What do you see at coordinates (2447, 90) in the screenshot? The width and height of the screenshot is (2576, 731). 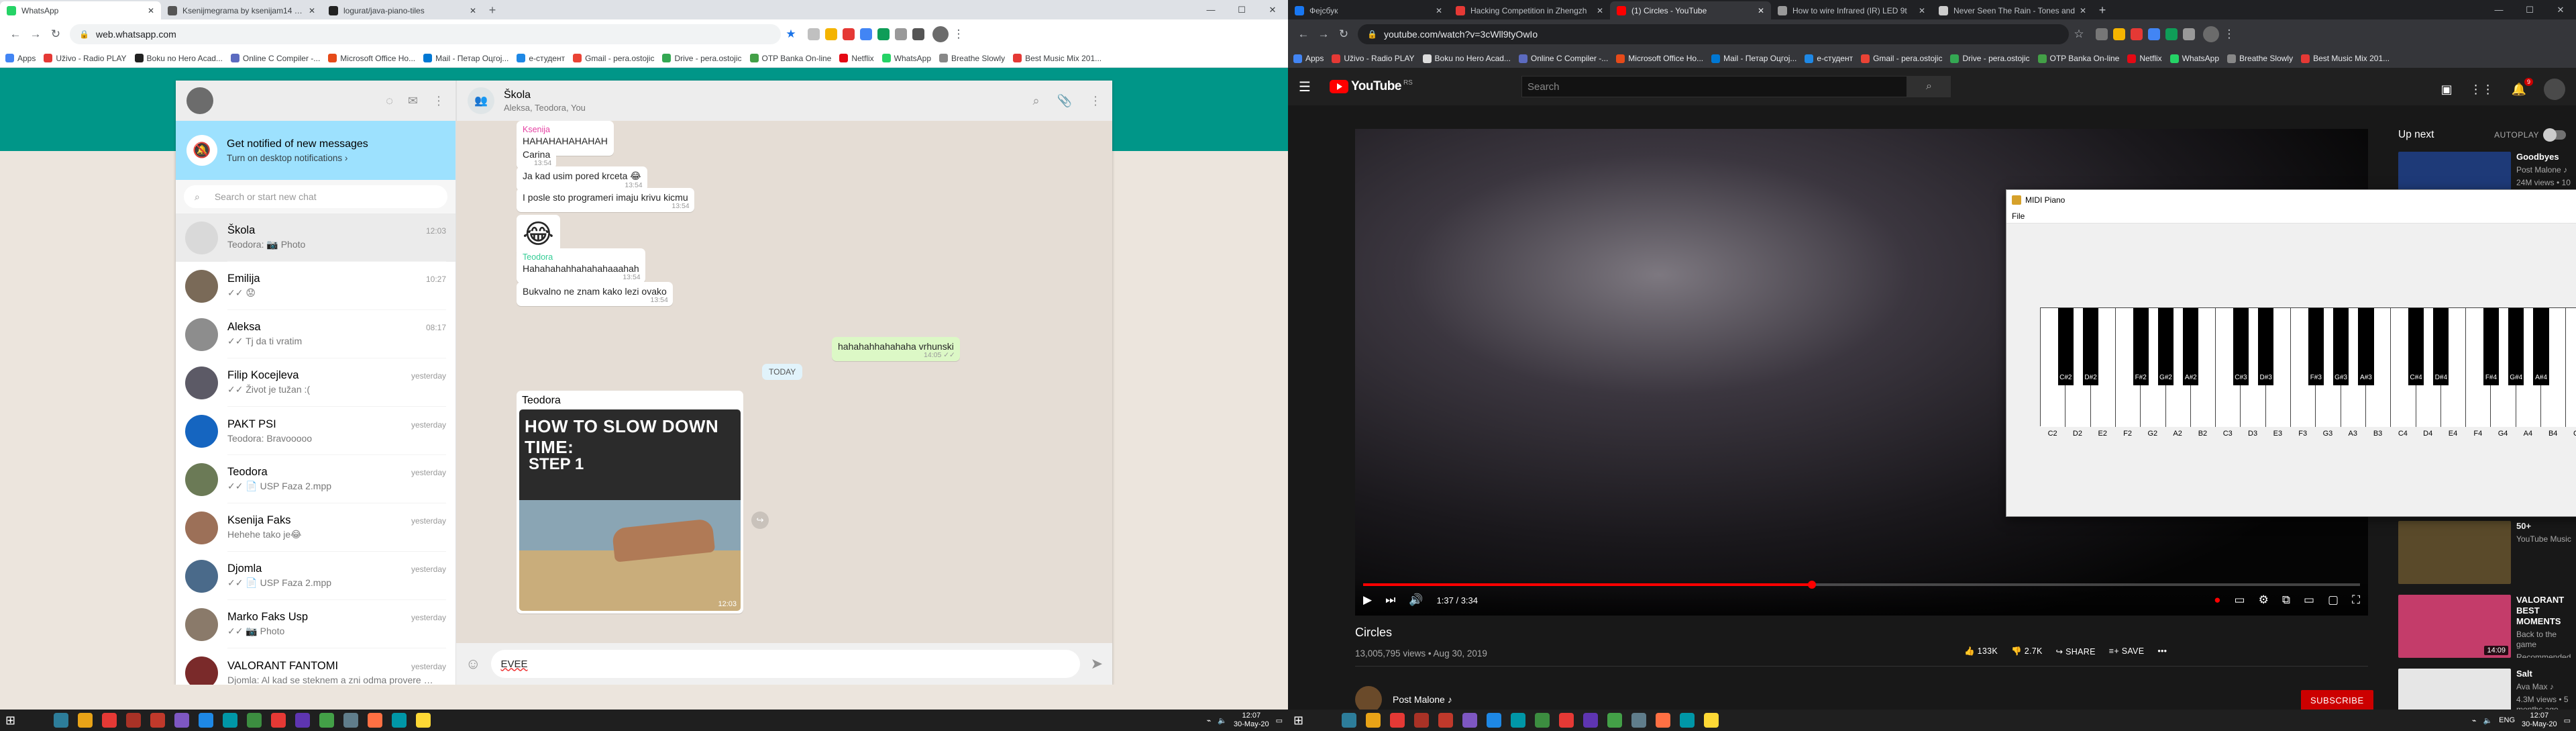 I see `create-video-icon: ▣` at bounding box center [2447, 90].